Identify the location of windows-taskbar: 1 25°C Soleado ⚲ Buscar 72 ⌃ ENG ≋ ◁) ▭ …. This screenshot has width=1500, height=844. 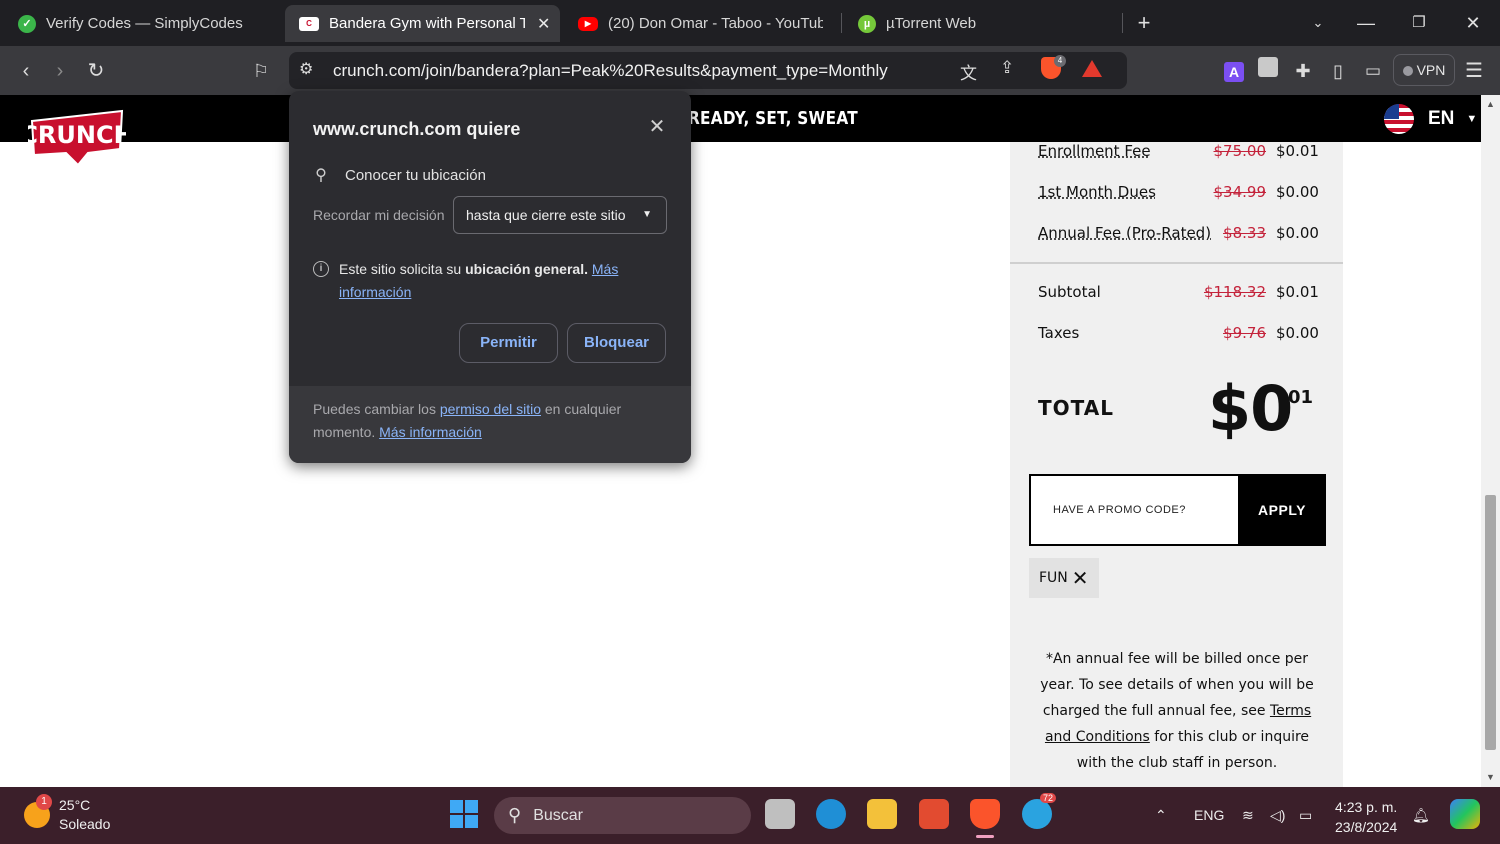
(750, 815).